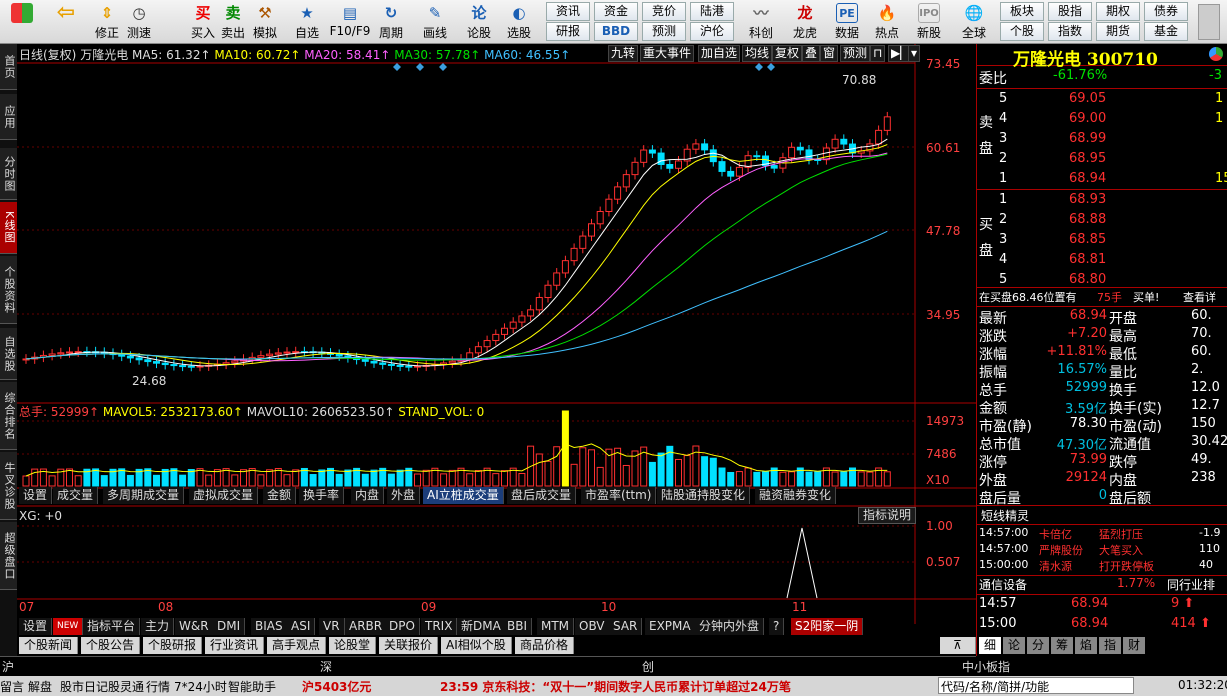 The width and height of the screenshot is (1227, 696). Describe the element at coordinates (761, 22) in the screenshot. I see `toolbar-kechuang-button: 〰 科创` at that location.